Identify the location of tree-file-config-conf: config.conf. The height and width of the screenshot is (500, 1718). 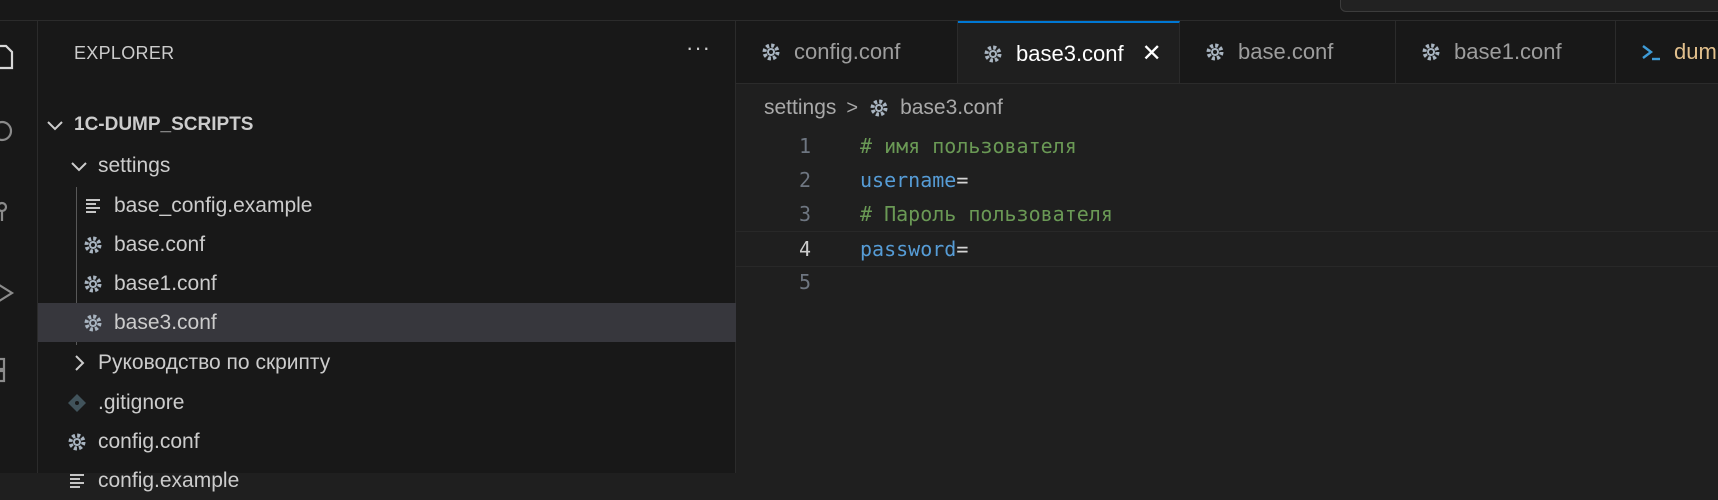
(400, 441).